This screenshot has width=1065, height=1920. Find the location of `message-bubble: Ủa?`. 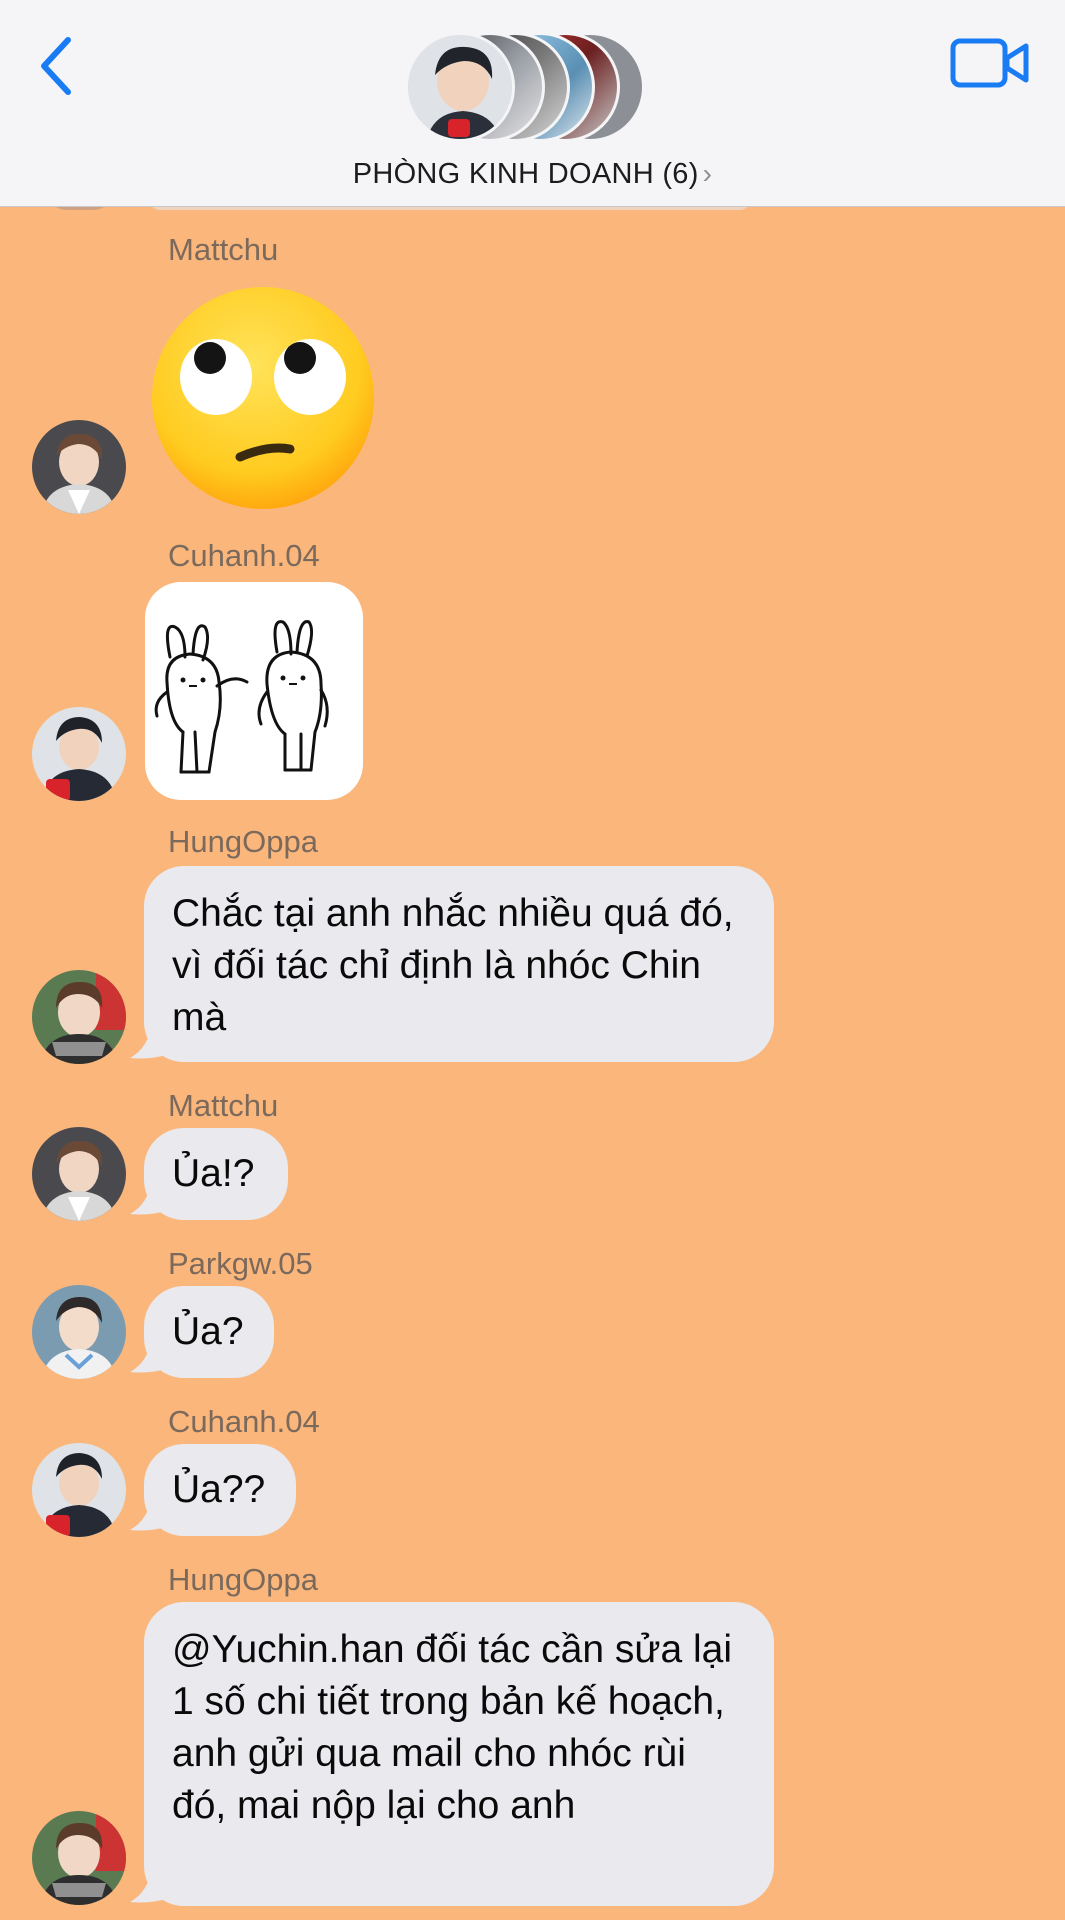

message-bubble: Ủa? is located at coordinates (209, 1332).